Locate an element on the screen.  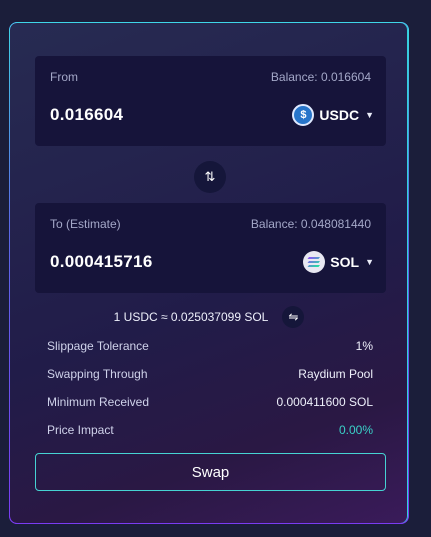
exchange-rate: 1 USDC ≈ 0.025037099 SOL ⇋ is located at coordinates (209, 317).